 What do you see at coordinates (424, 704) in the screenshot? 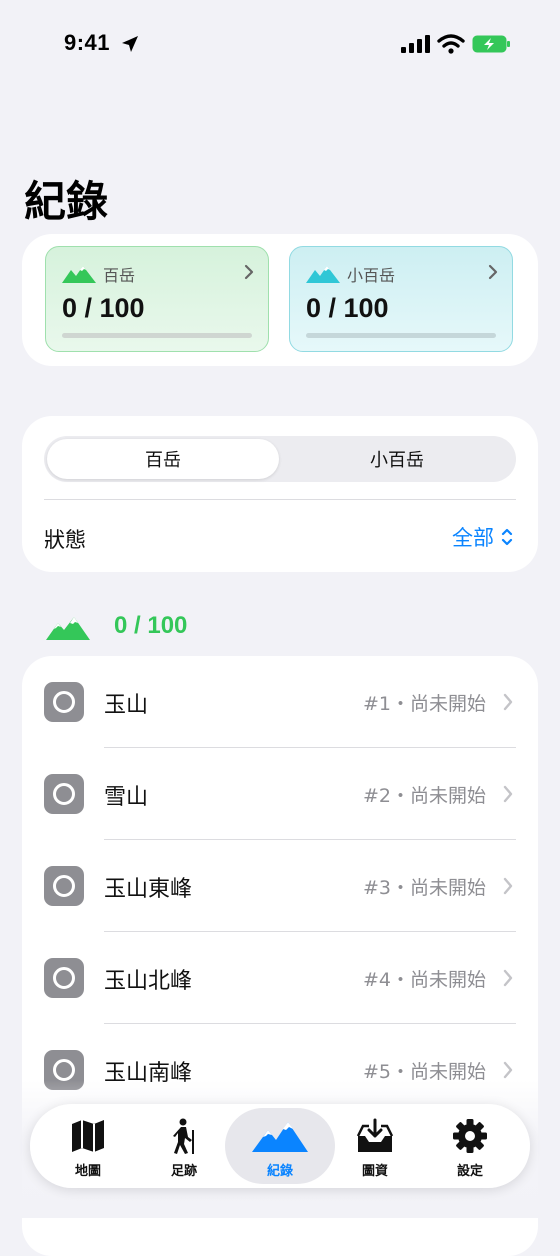
I see `mountain-meta: #1・尚未開始` at bounding box center [424, 704].